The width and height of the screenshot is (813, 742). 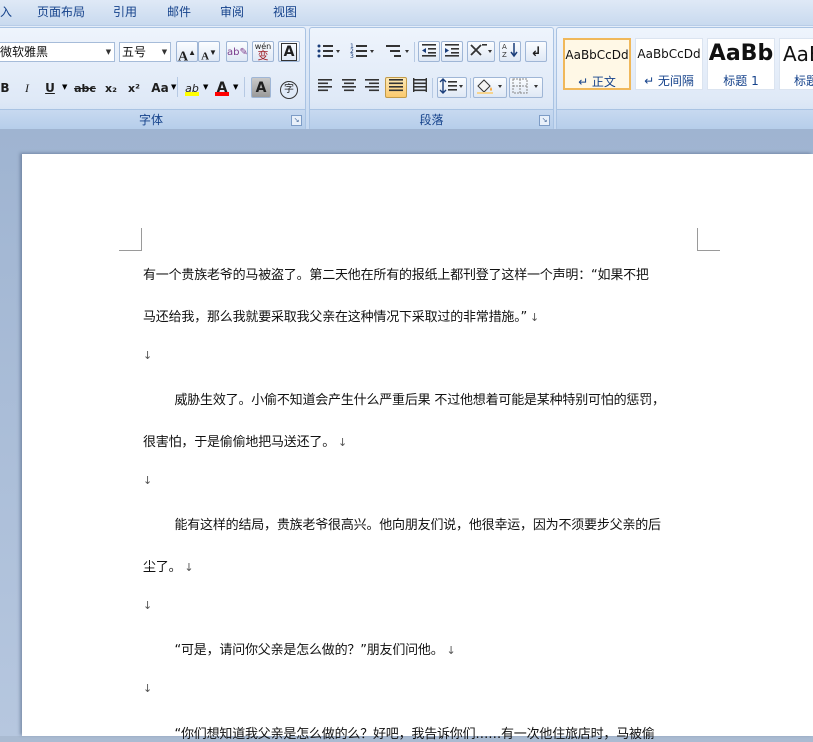 I want to click on line-text: 有一个贵族老爷的马被盗了。第二天他在所有的报纸上都刊登了这样一个声明：“如果不把, so click(x=396, y=275).